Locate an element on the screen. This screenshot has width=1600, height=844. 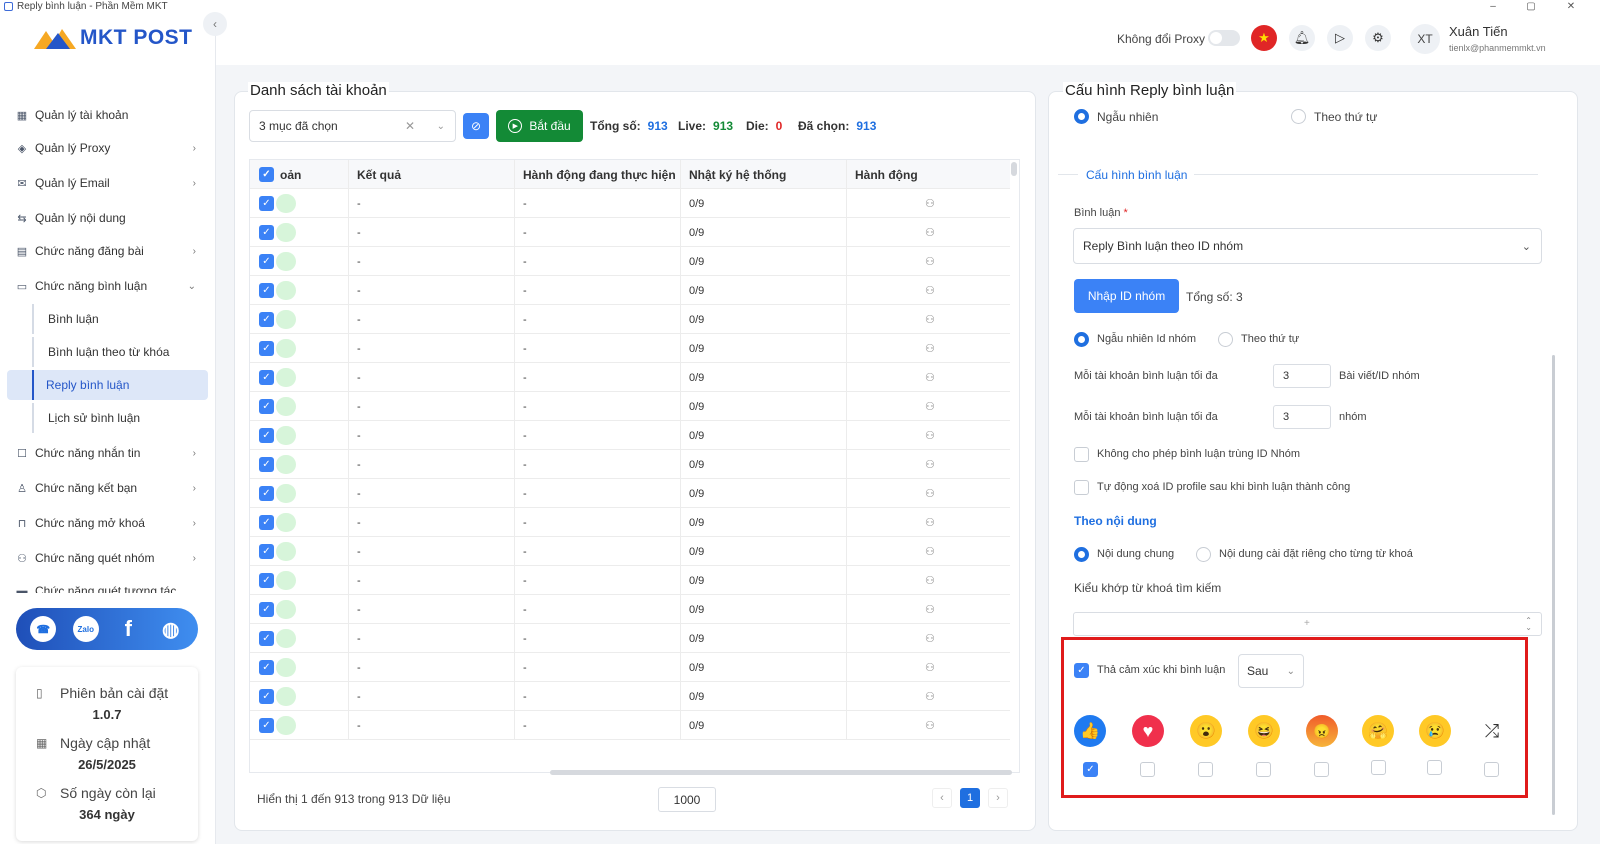
page-1-button: 1 is located at coordinates (970, 798).